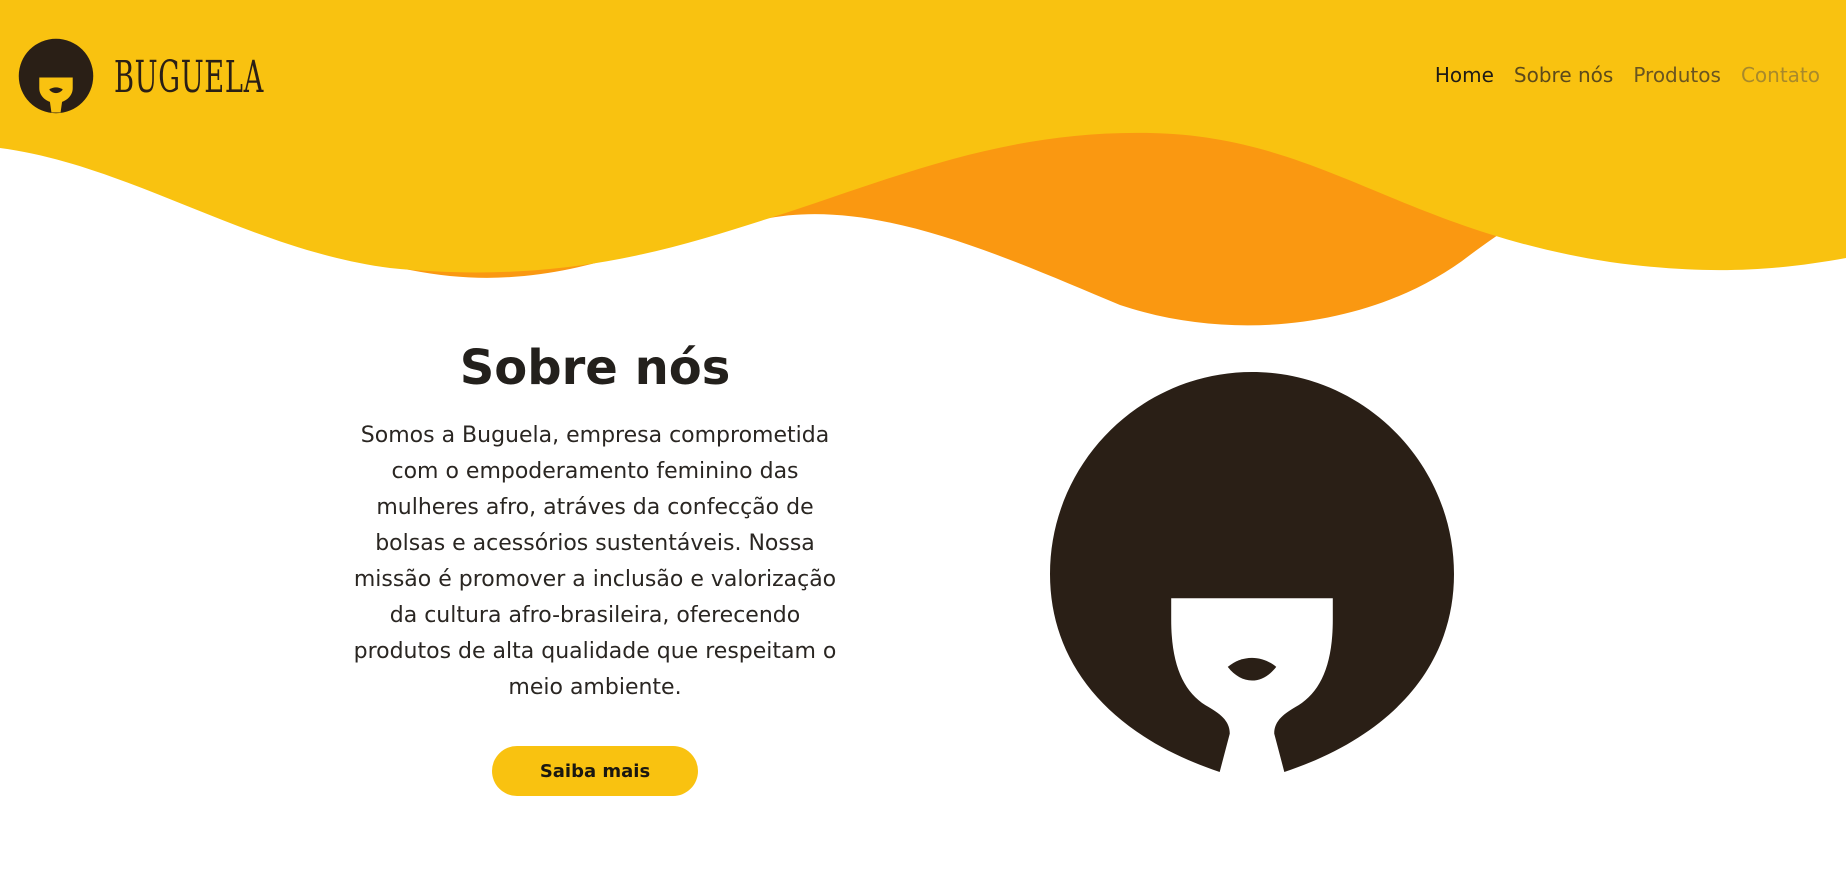 The width and height of the screenshot is (1846, 890). I want to click on about-title: Sobre nós, so click(595, 368).